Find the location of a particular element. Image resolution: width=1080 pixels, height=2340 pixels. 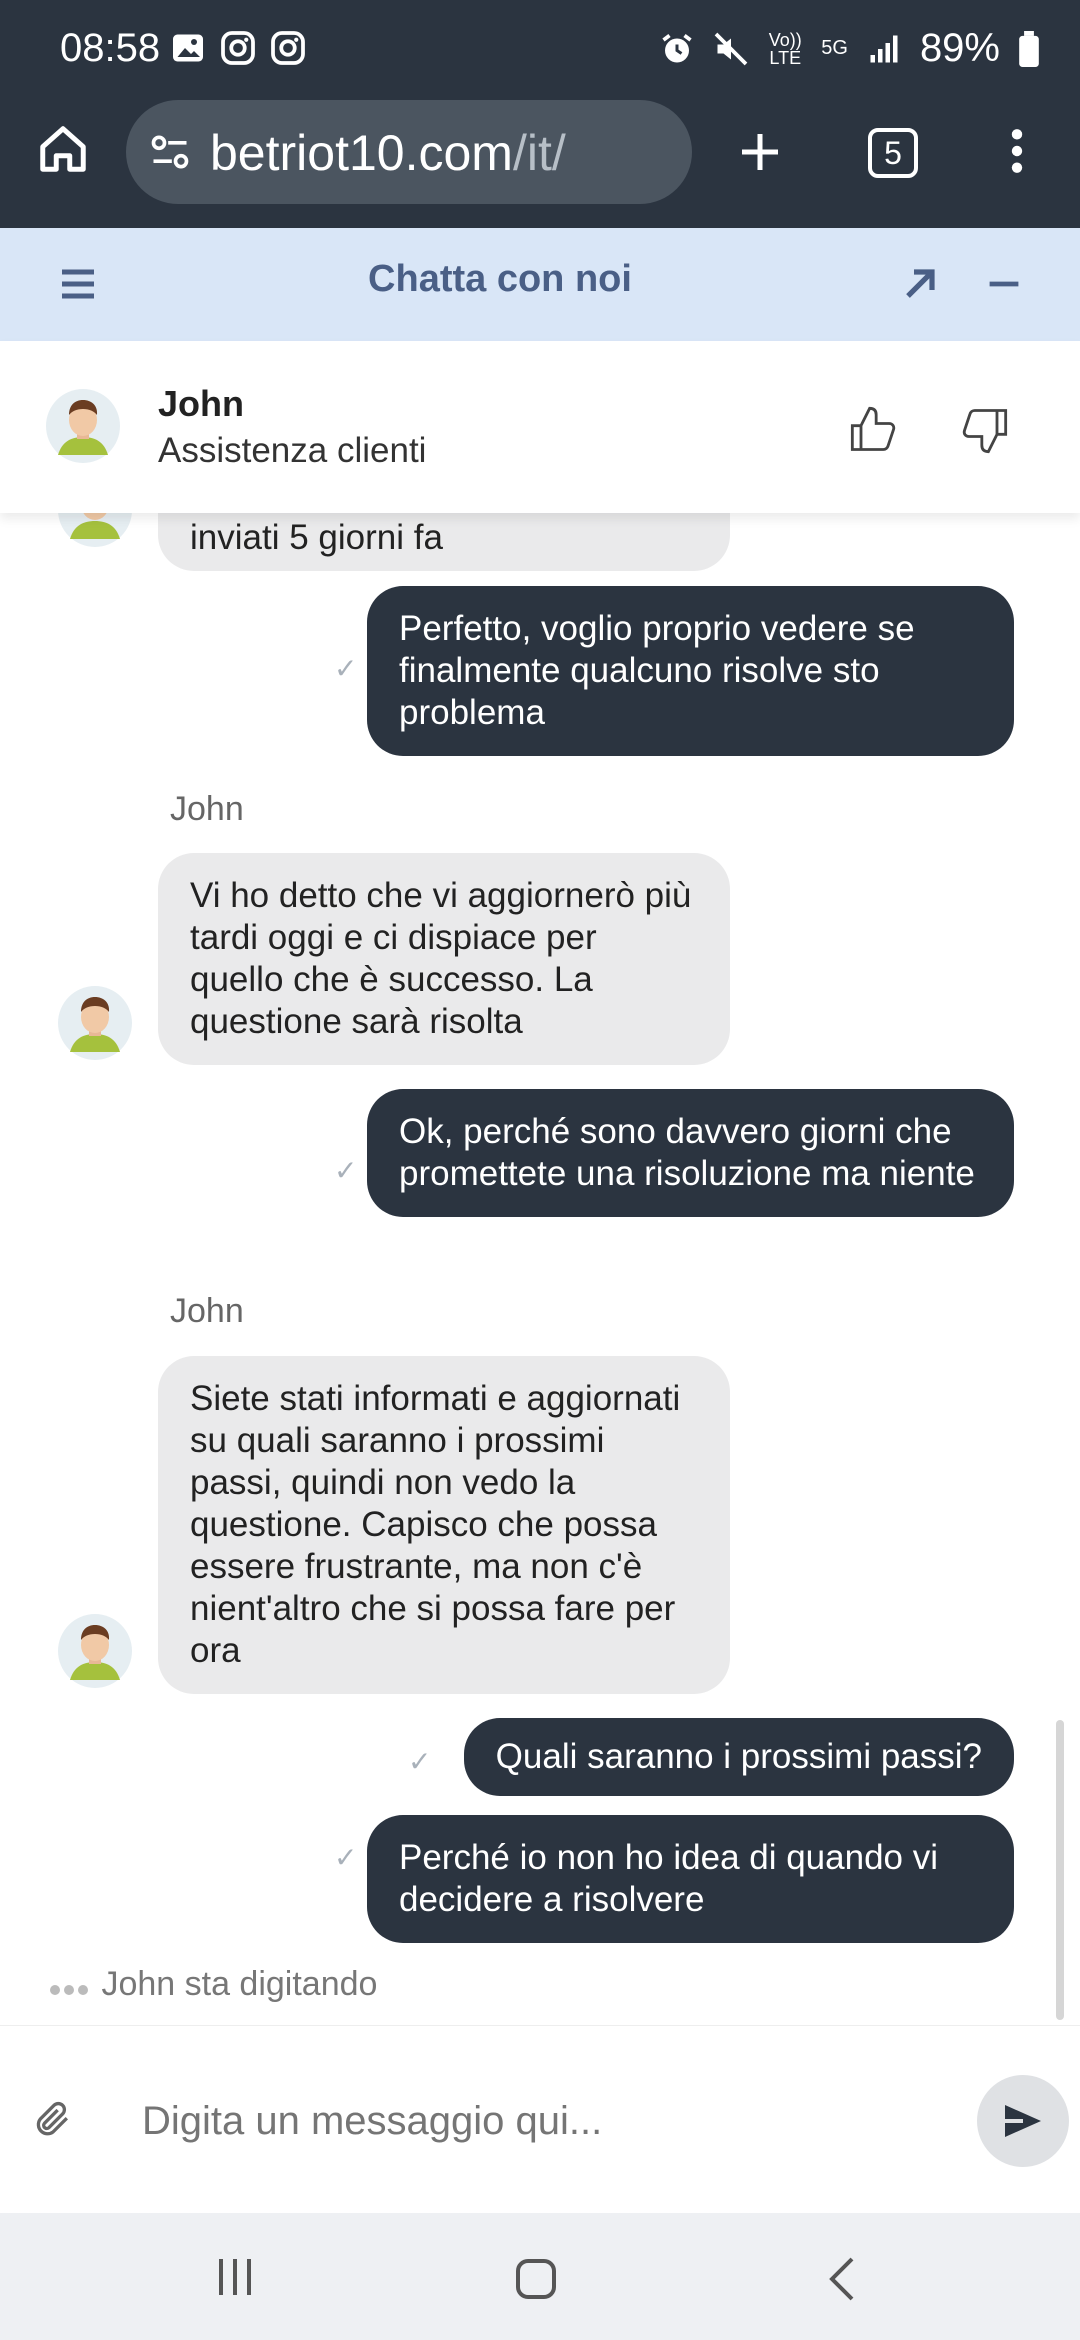

home-nav-icon is located at coordinates (536, 2279).